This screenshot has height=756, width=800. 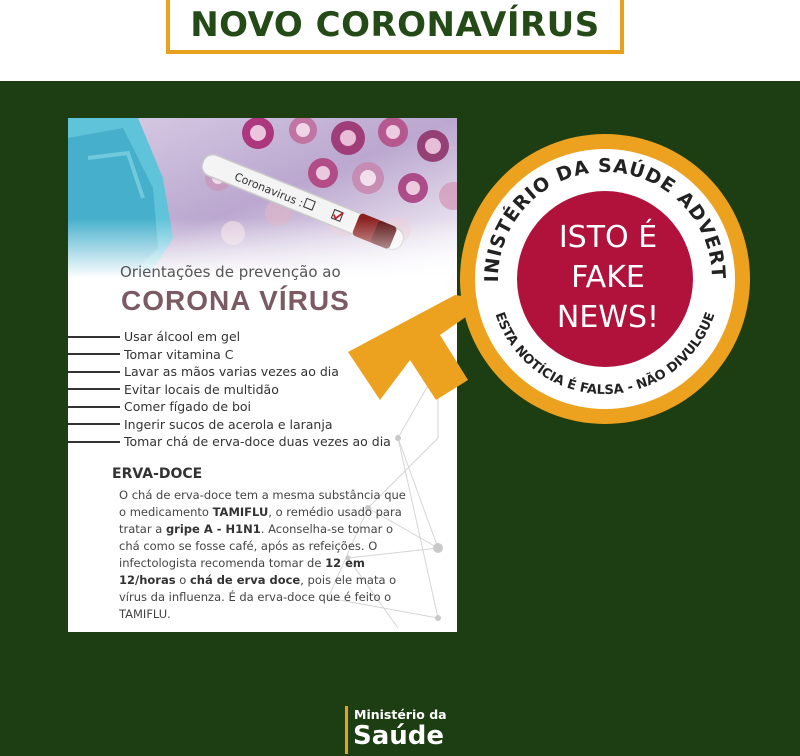 I want to click on list-item: Tomar vitamina C, so click(x=229, y=355).